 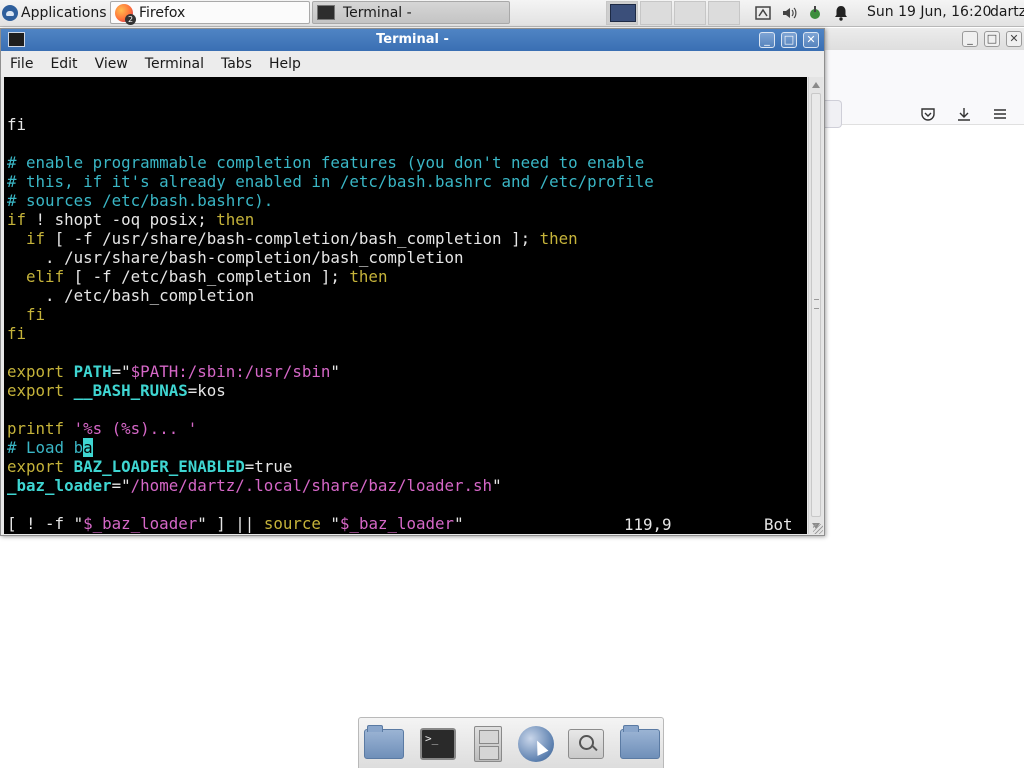 I want to click on scrollbar-thumb, so click(x=816, y=305).